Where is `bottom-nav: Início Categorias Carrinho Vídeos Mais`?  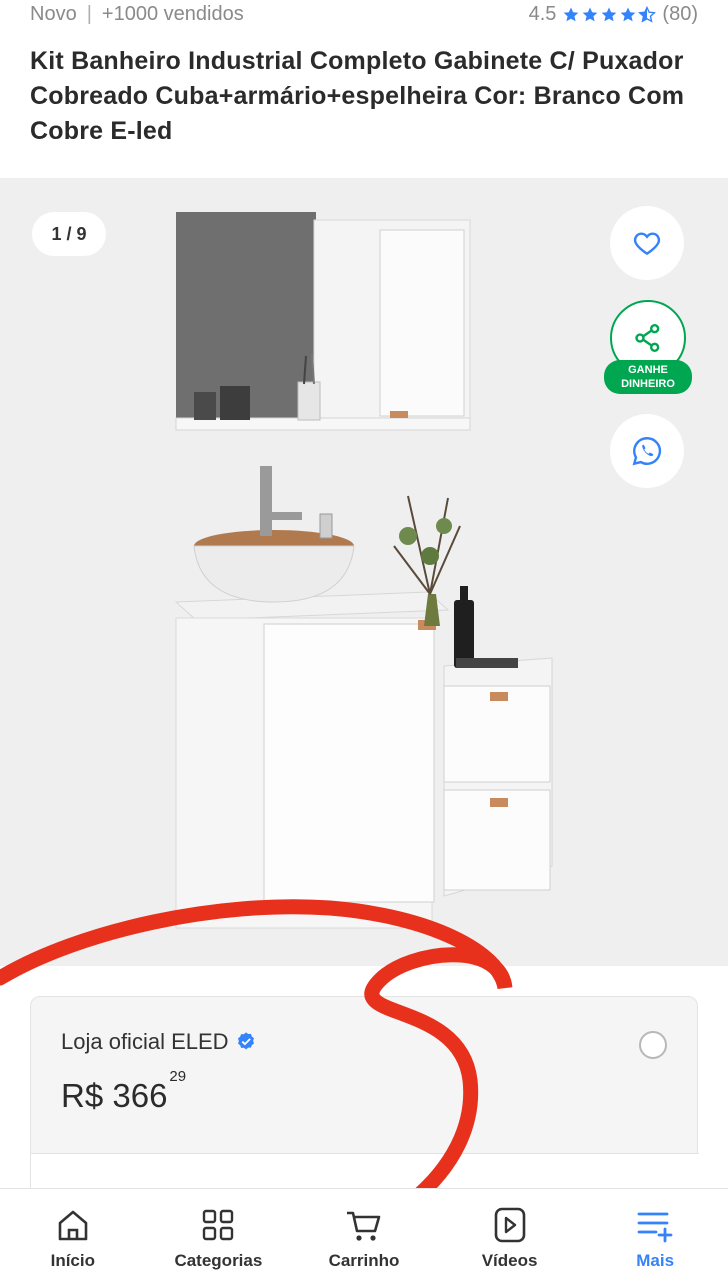
bottom-nav: Início Categorias Carrinho Vídeos Mais is located at coordinates (364, 1234).